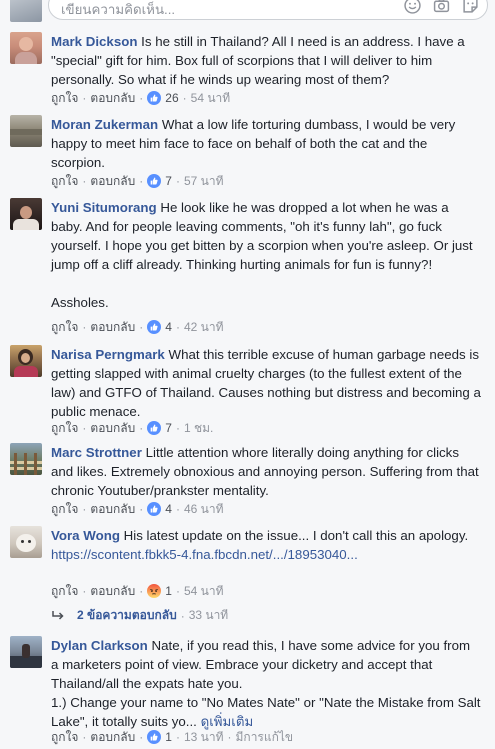 Image resolution: width=495 pixels, height=749 pixels. What do you see at coordinates (58, 615) in the screenshot?
I see `reply-arrow-icon` at bounding box center [58, 615].